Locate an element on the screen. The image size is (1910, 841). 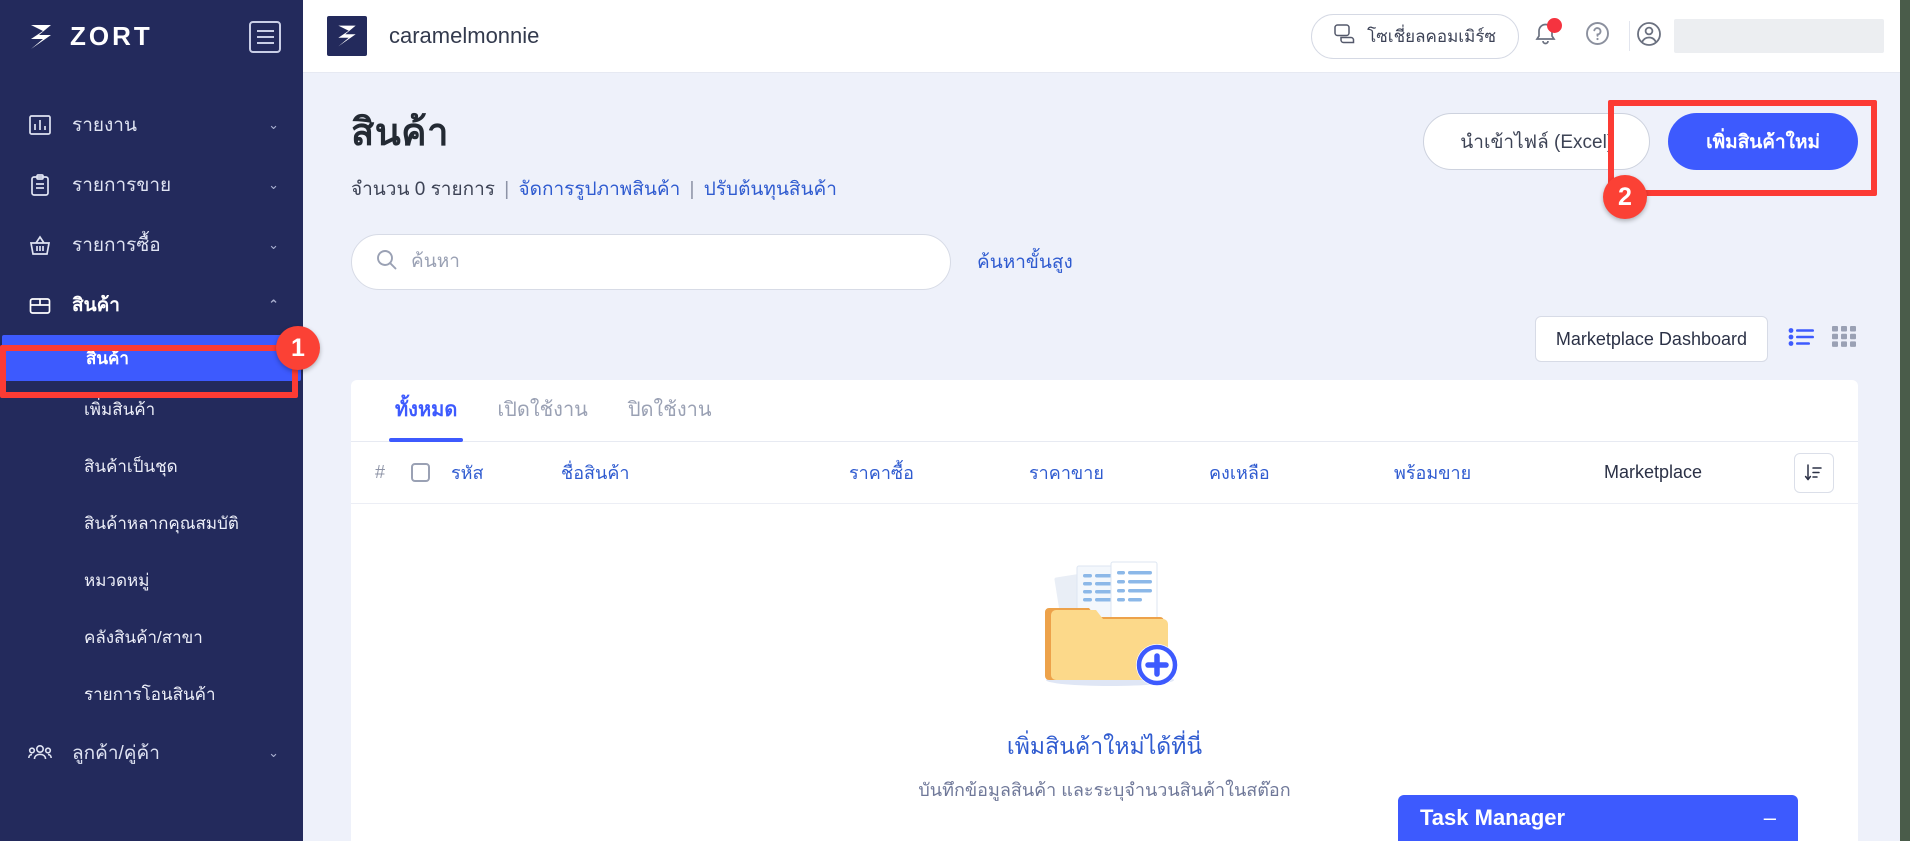
user-circle-icon is located at coordinates (1649, 36).